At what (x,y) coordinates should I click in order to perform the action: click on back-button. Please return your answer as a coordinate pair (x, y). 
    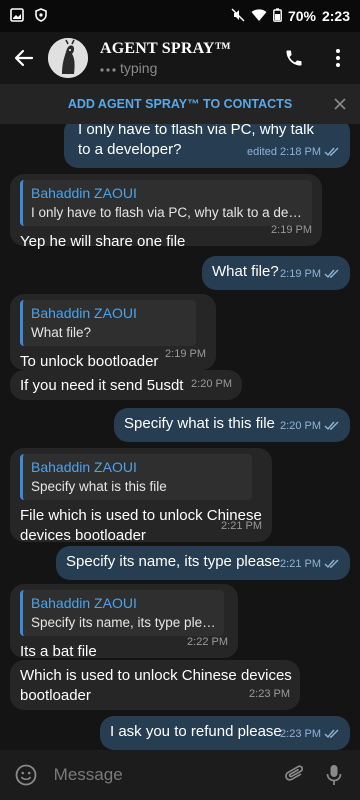
    Looking at the image, I should click on (24, 58).